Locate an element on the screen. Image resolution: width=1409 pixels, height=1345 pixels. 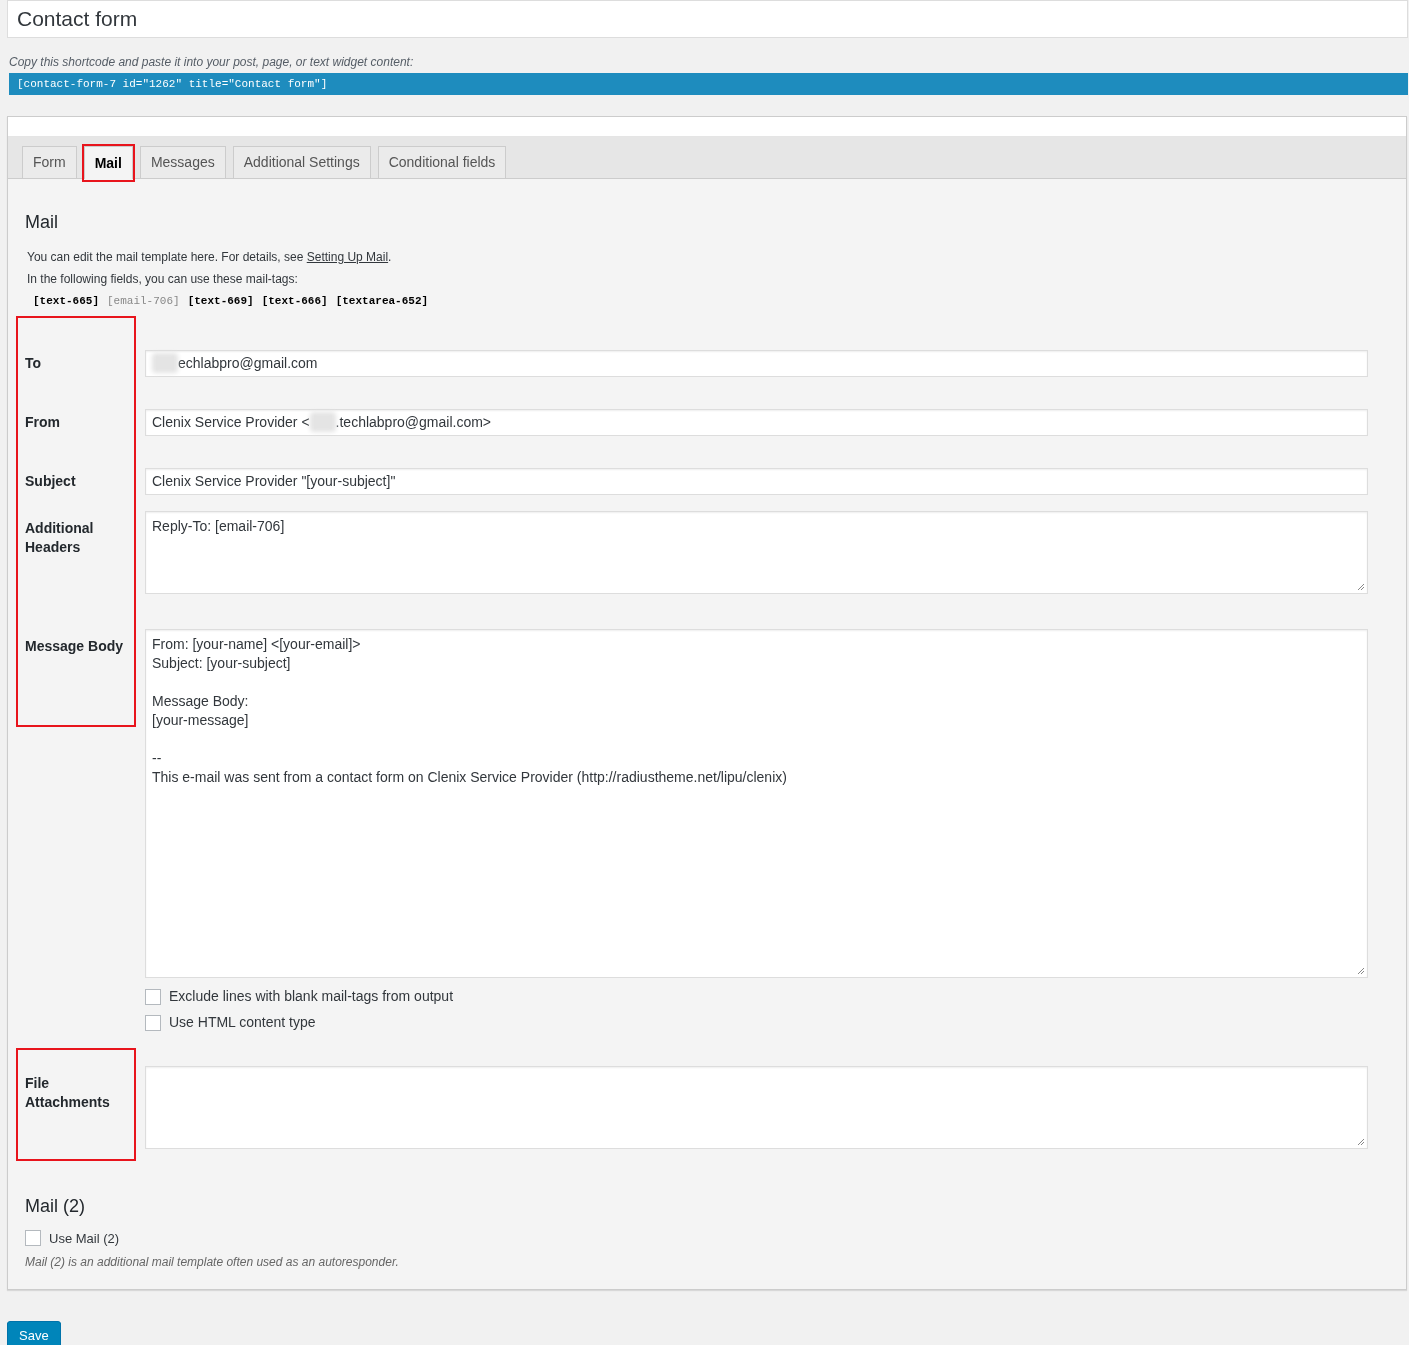
shortcode-hint: Copy this shortcode and paste it into your post, page, or text widget content: is located at coordinates (212, 62).